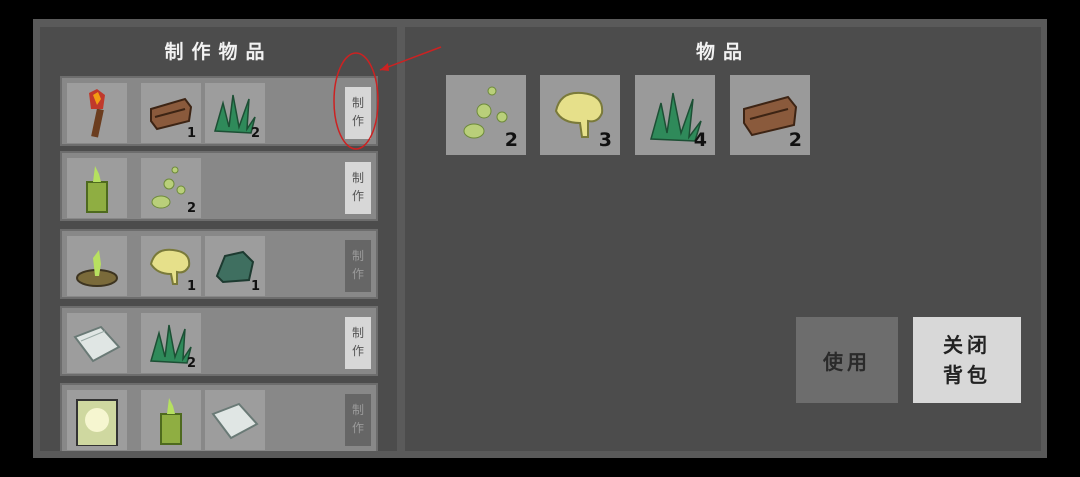 The width and height of the screenshot is (1080, 477). Describe the element at coordinates (700, 140) in the screenshot. I see `item-count: 4` at that location.